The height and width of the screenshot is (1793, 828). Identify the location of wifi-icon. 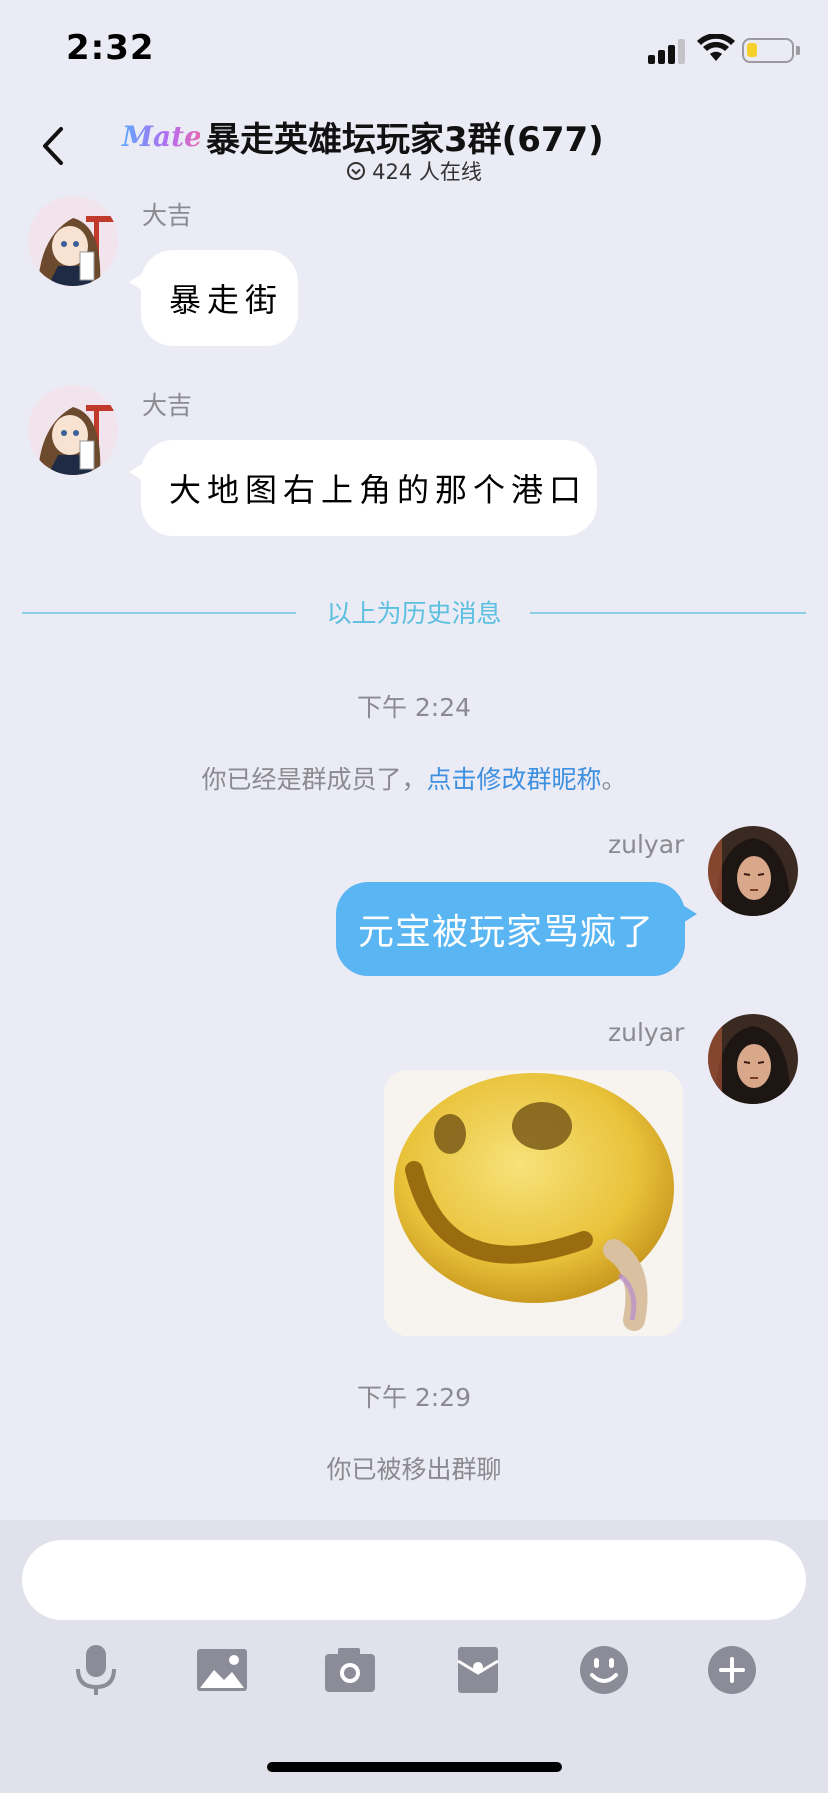
(716, 47).